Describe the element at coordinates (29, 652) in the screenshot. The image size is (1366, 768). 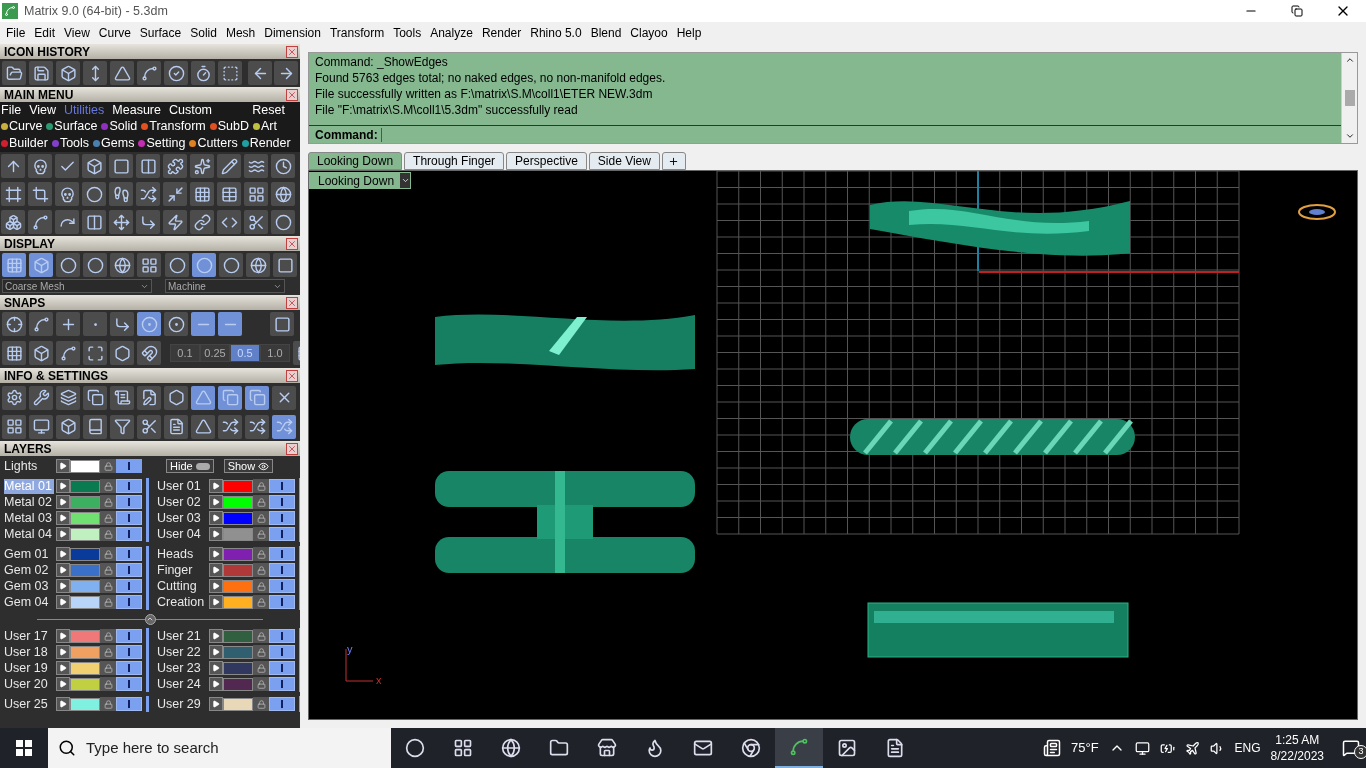
I see `layer-name: User 18` at that location.